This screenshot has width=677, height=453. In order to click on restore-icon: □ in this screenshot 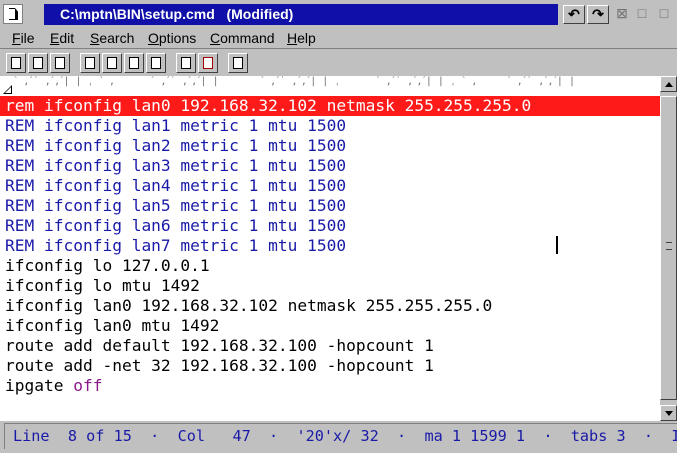, I will do `click(642, 14)`.